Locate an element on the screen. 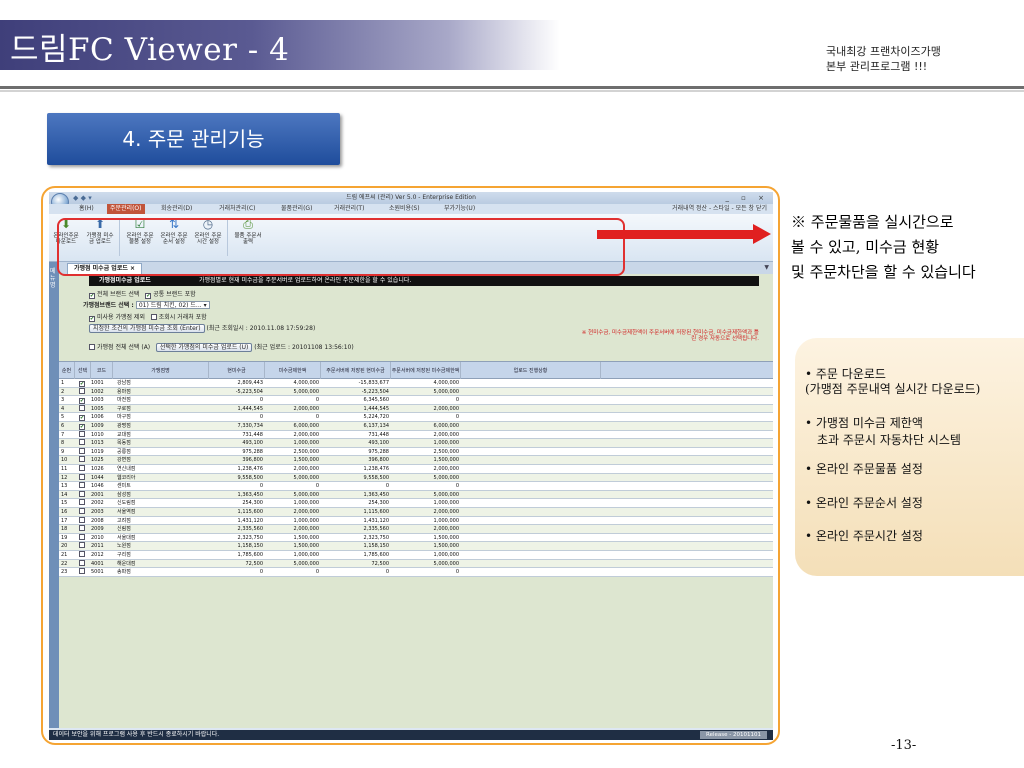 The width and height of the screenshot is (1024, 768). table-row: 13 1046 센미트 0 0 0 0 is located at coordinates (416, 486).